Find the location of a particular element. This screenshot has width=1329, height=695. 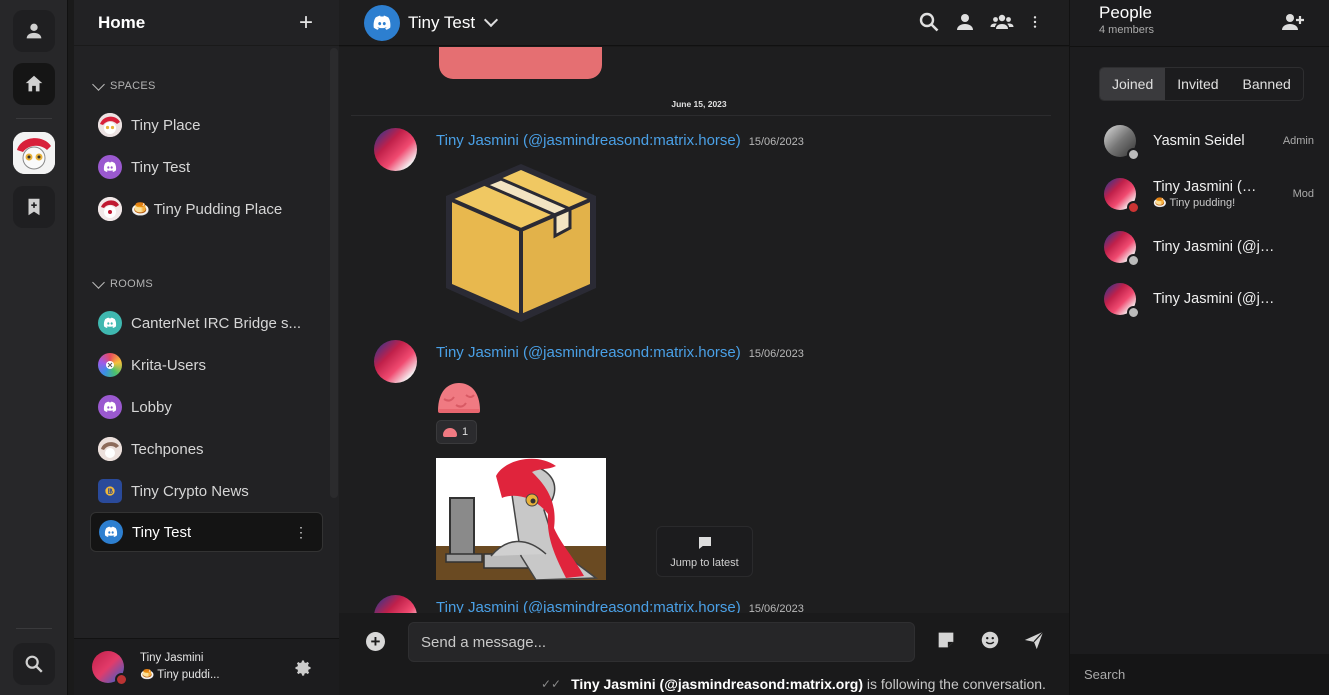

search-button is located at coordinates (34, 664).